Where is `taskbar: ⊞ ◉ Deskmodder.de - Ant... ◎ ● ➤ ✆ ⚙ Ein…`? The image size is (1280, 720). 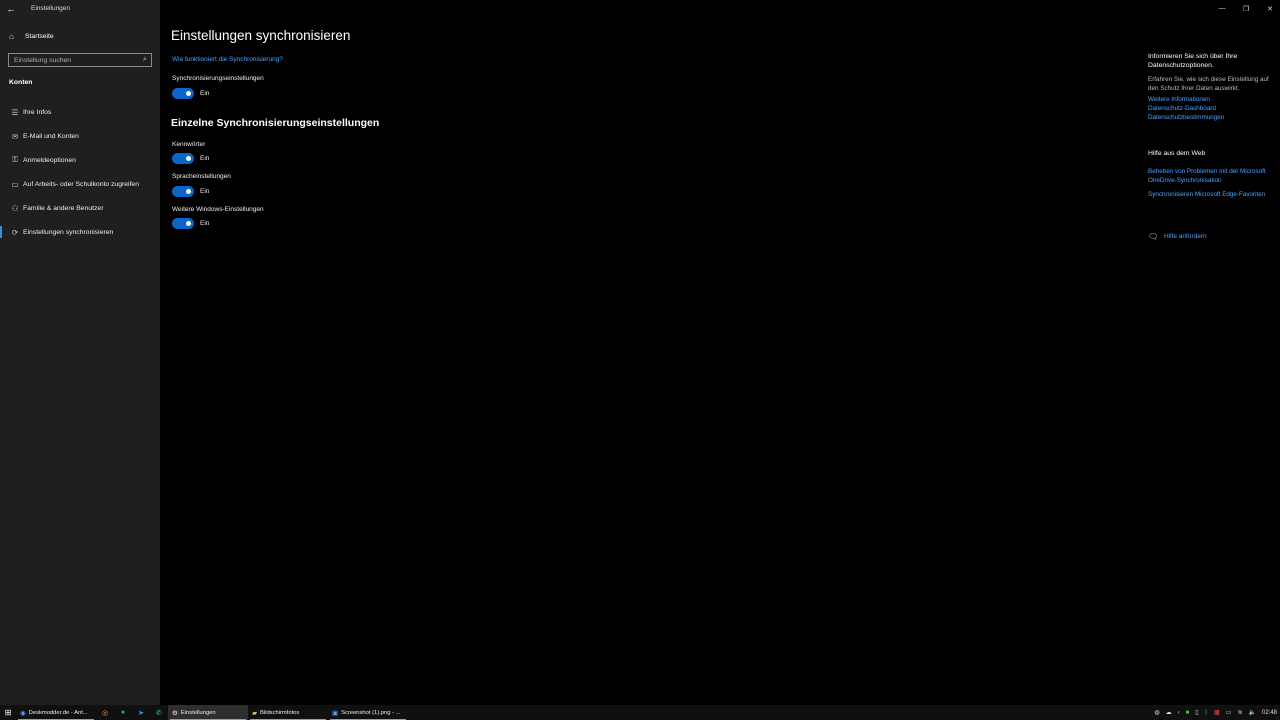 taskbar: ⊞ ◉ Deskmodder.de - Ant... ◎ ● ➤ ✆ ⚙ Ein… is located at coordinates (640, 712).